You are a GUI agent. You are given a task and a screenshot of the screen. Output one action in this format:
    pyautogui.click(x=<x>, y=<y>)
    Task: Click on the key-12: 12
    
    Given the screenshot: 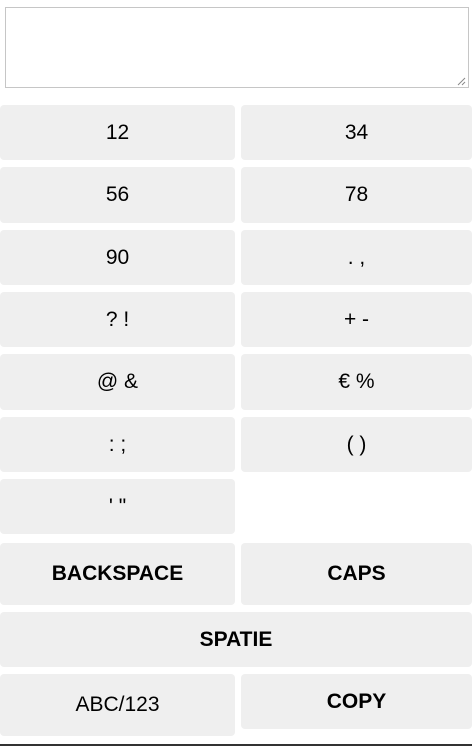 What is the action you would take?
    pyautogui.click(x=117, y=132)
    